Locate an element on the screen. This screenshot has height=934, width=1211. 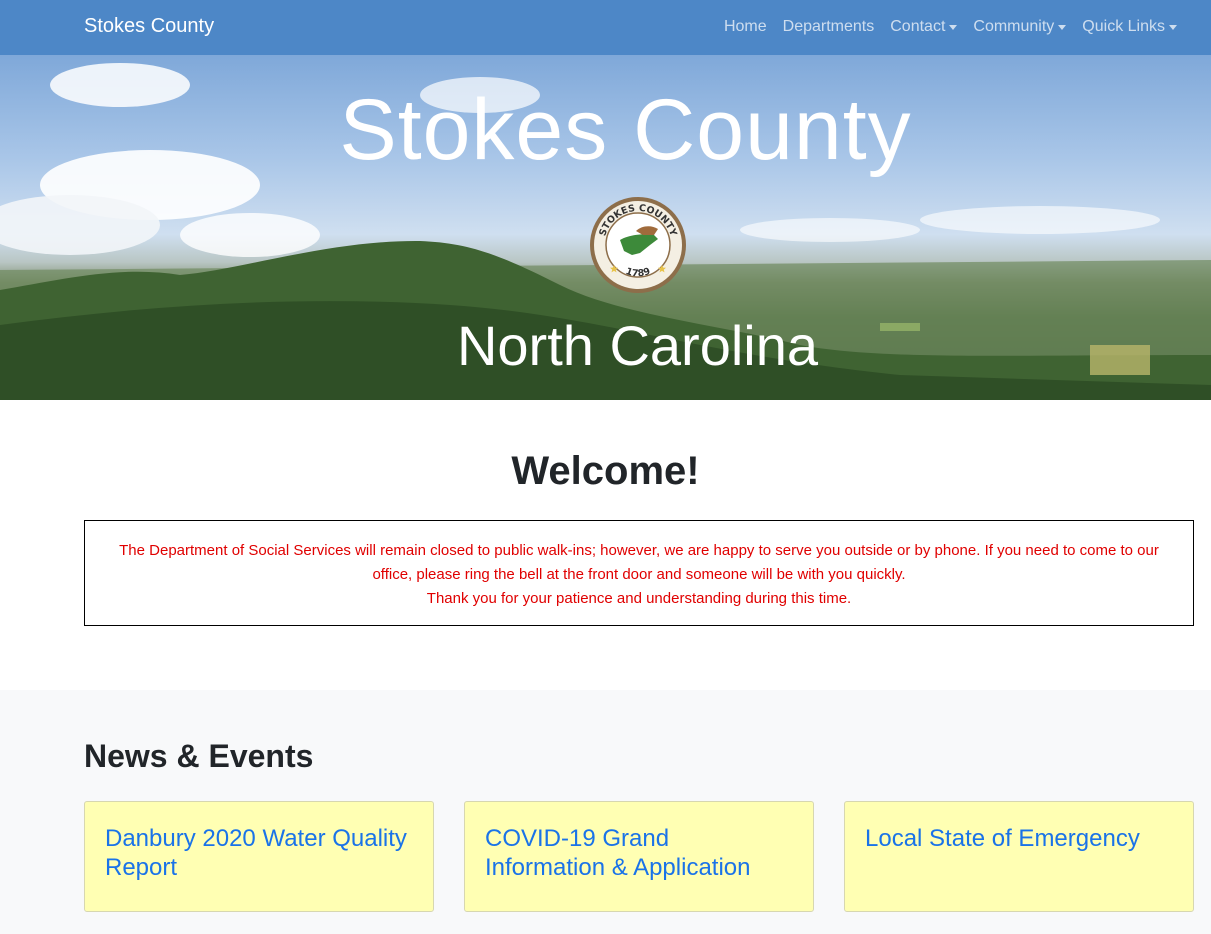
nav-contact-dropdown: Contact is located at coordinates (923, 27).